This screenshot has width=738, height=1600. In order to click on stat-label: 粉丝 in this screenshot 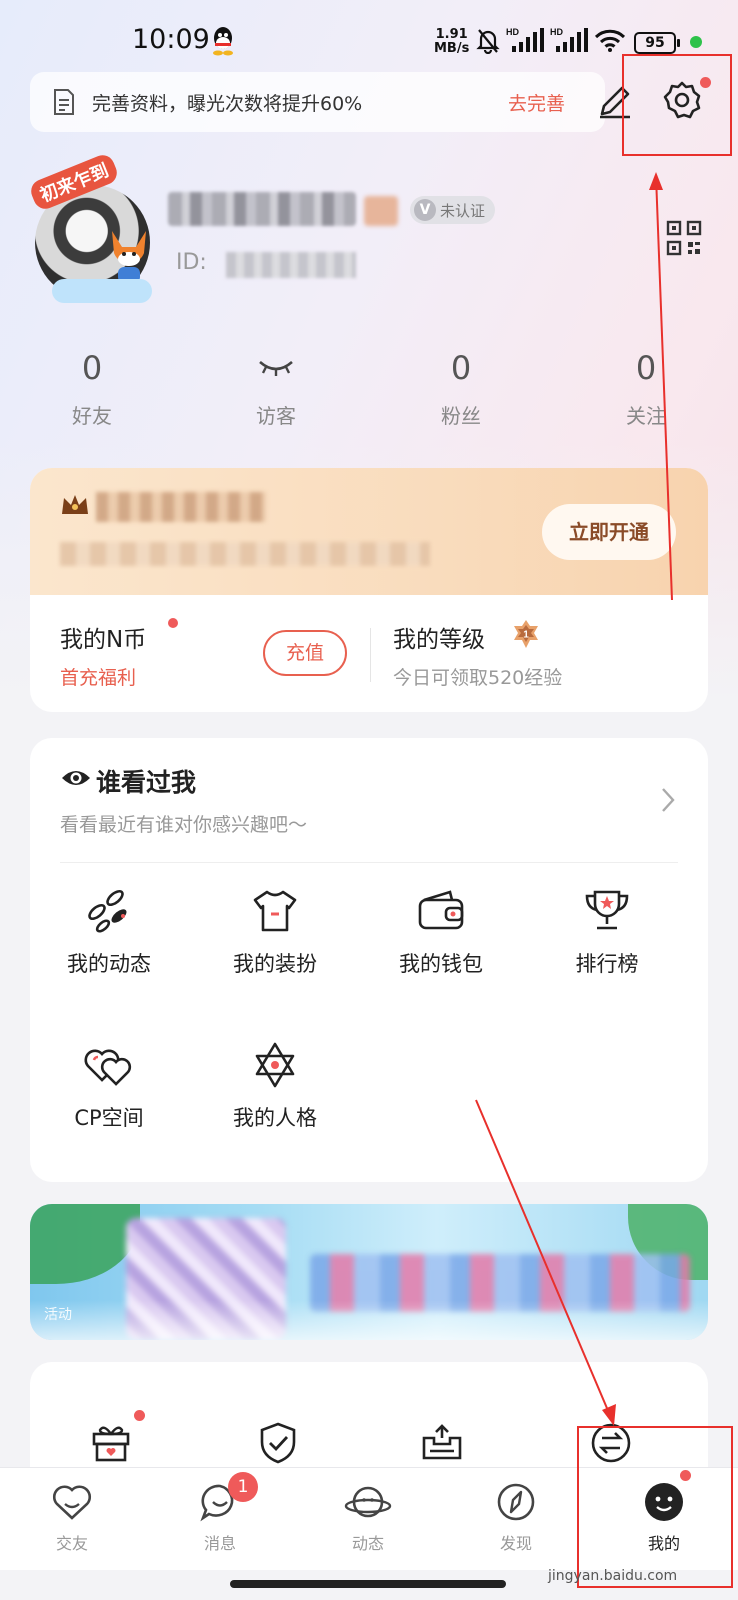, I will do `click(461, 416)`.